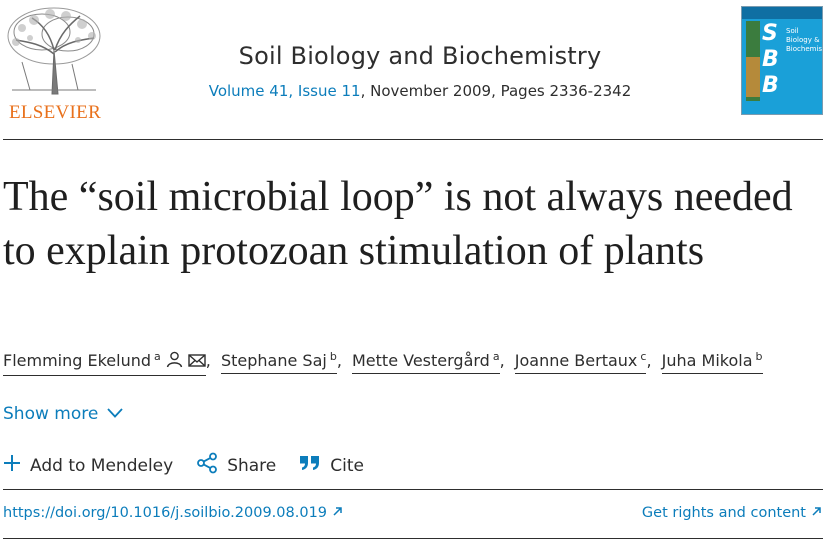  What do you see at coordinates (207, 465) in the screenshot?
I see `share-icon` at bounding box center [207, 465].